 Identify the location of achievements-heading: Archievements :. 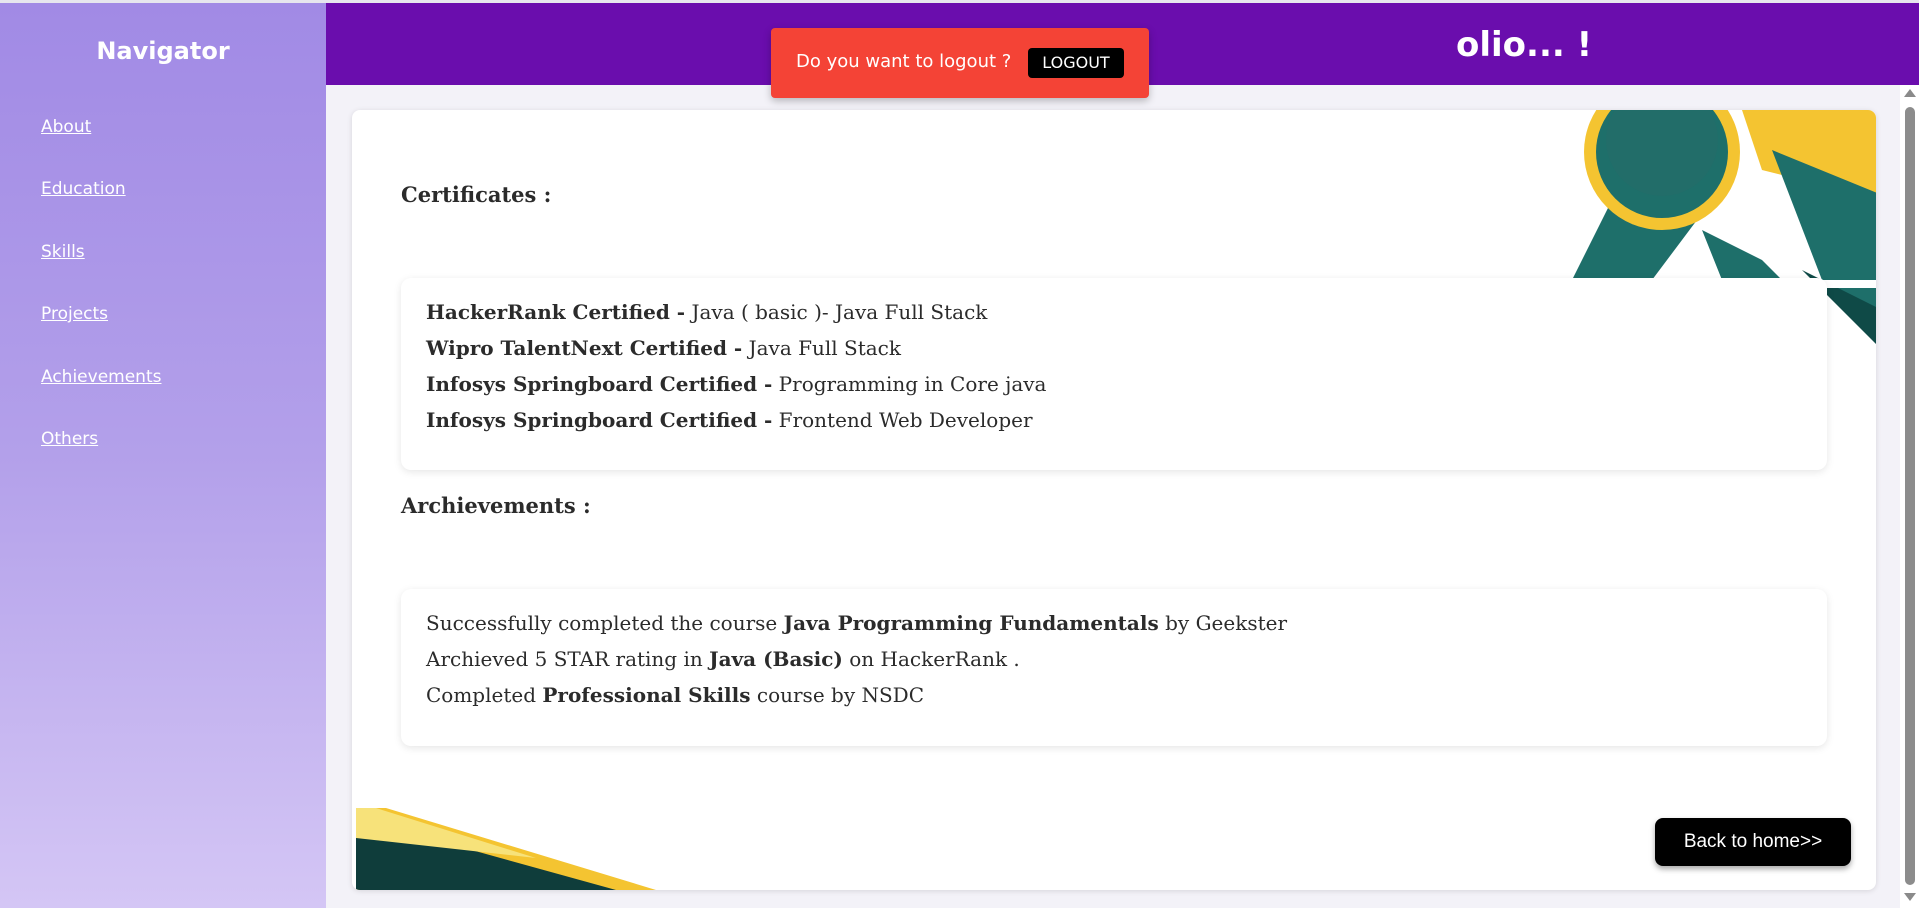
(496, 505).